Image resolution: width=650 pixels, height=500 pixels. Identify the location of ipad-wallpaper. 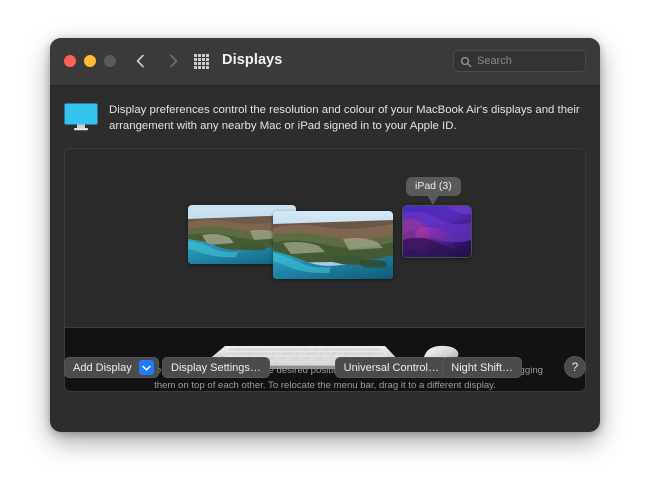
(437, 231).